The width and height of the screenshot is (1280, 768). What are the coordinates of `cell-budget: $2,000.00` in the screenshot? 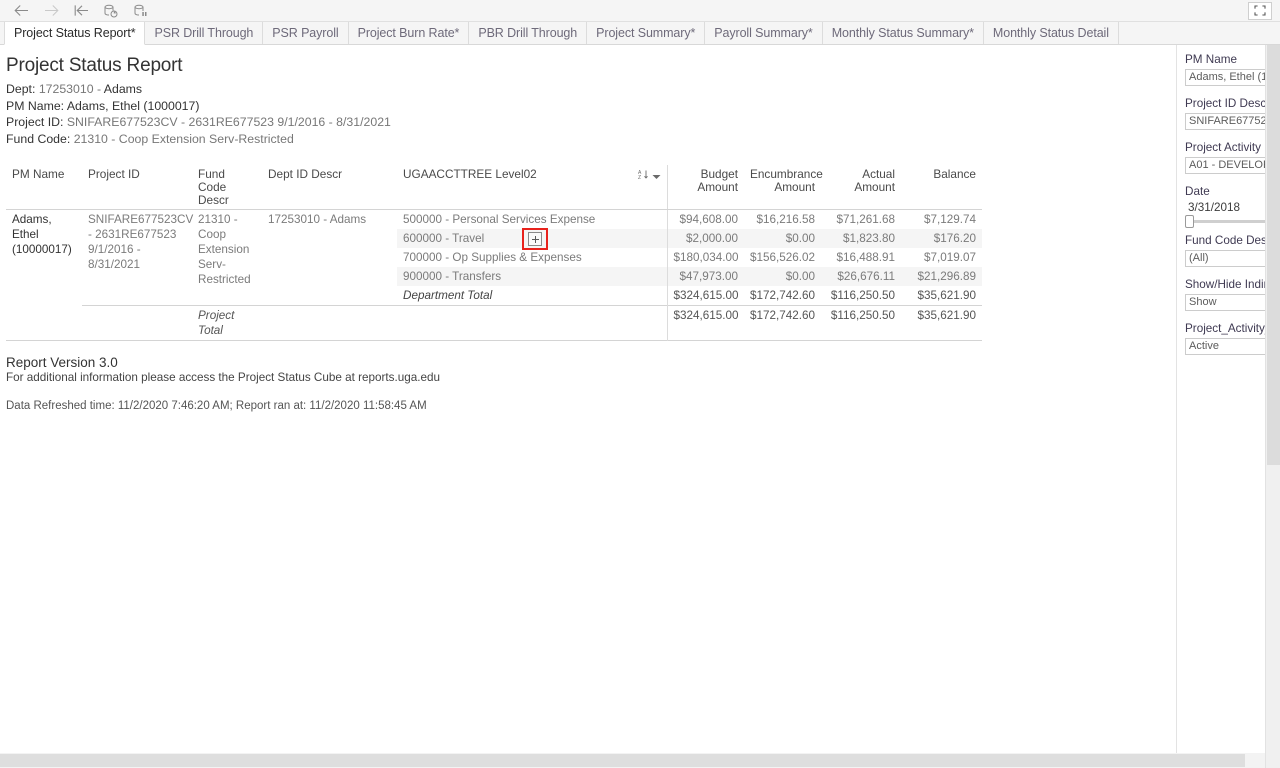 It's located at (705, 238).